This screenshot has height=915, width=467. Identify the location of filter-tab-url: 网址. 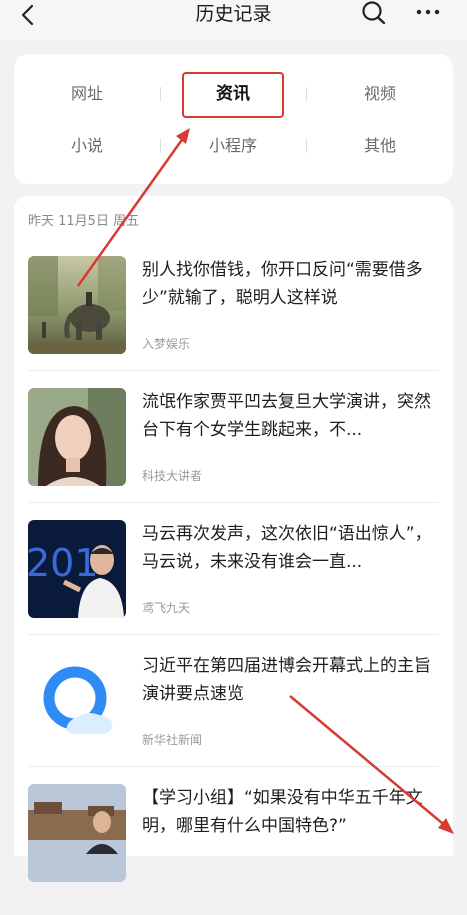
(87, 94).